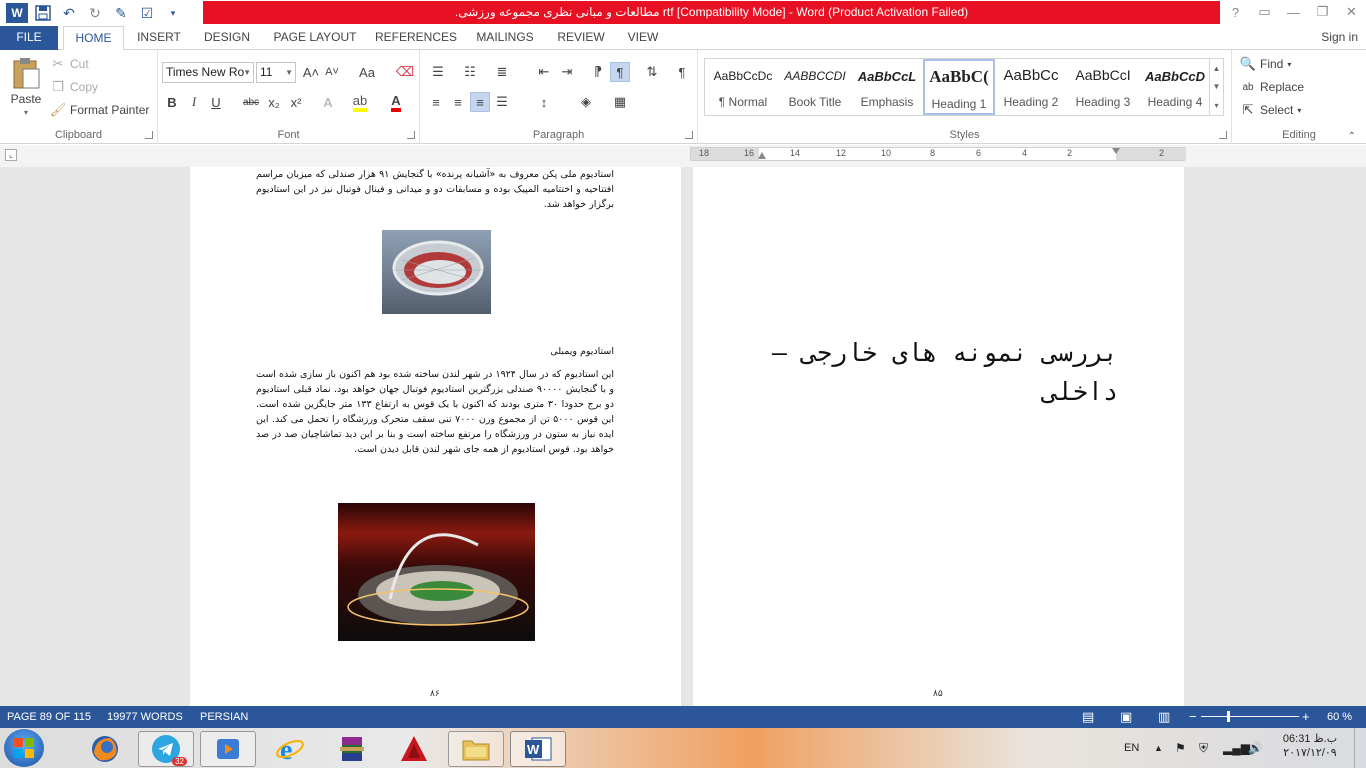  I want to click on collapse-ribbon-icon: ⌃, so click(1352, 136).